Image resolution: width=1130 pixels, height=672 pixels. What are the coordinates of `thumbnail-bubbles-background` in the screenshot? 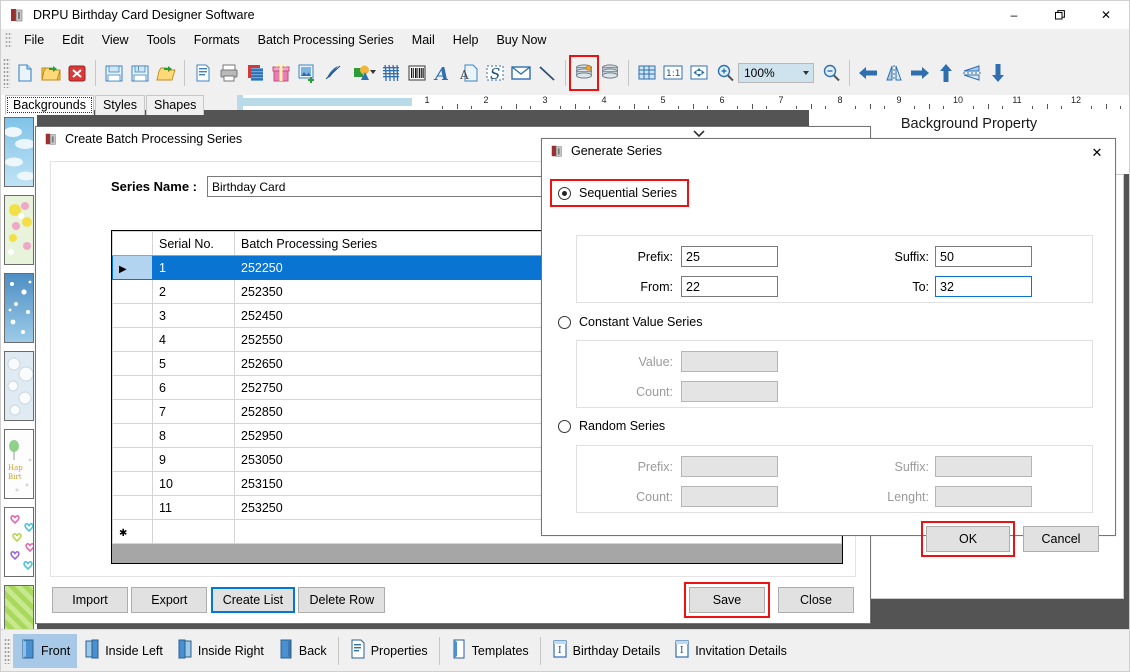 It's located at (19, 386).